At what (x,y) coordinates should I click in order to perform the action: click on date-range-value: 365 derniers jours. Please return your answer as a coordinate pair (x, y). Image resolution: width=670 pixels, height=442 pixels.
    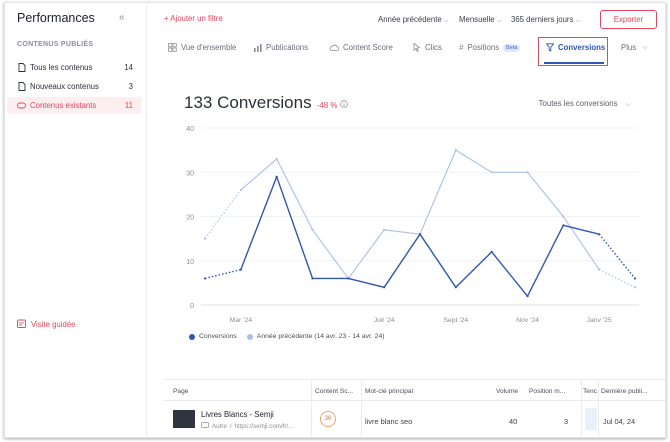
    Looking at the image, I should click on (542, 19).